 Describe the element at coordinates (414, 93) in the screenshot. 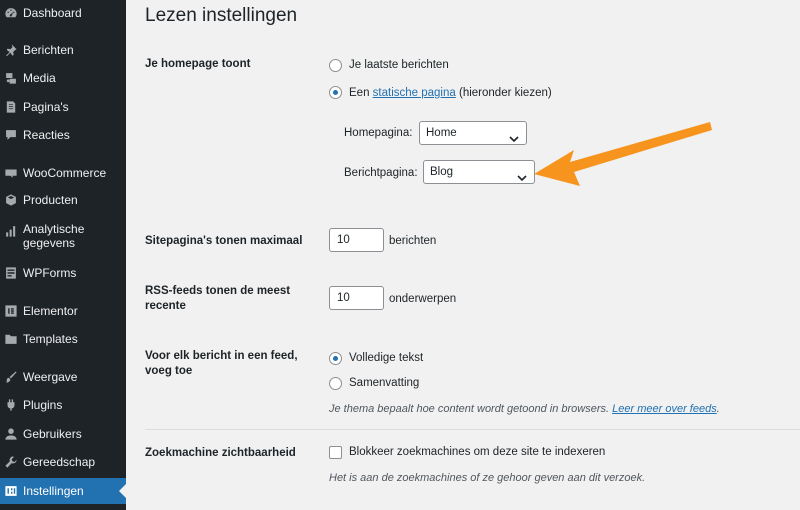

I see `static-page-link: statische pagina` at that location.